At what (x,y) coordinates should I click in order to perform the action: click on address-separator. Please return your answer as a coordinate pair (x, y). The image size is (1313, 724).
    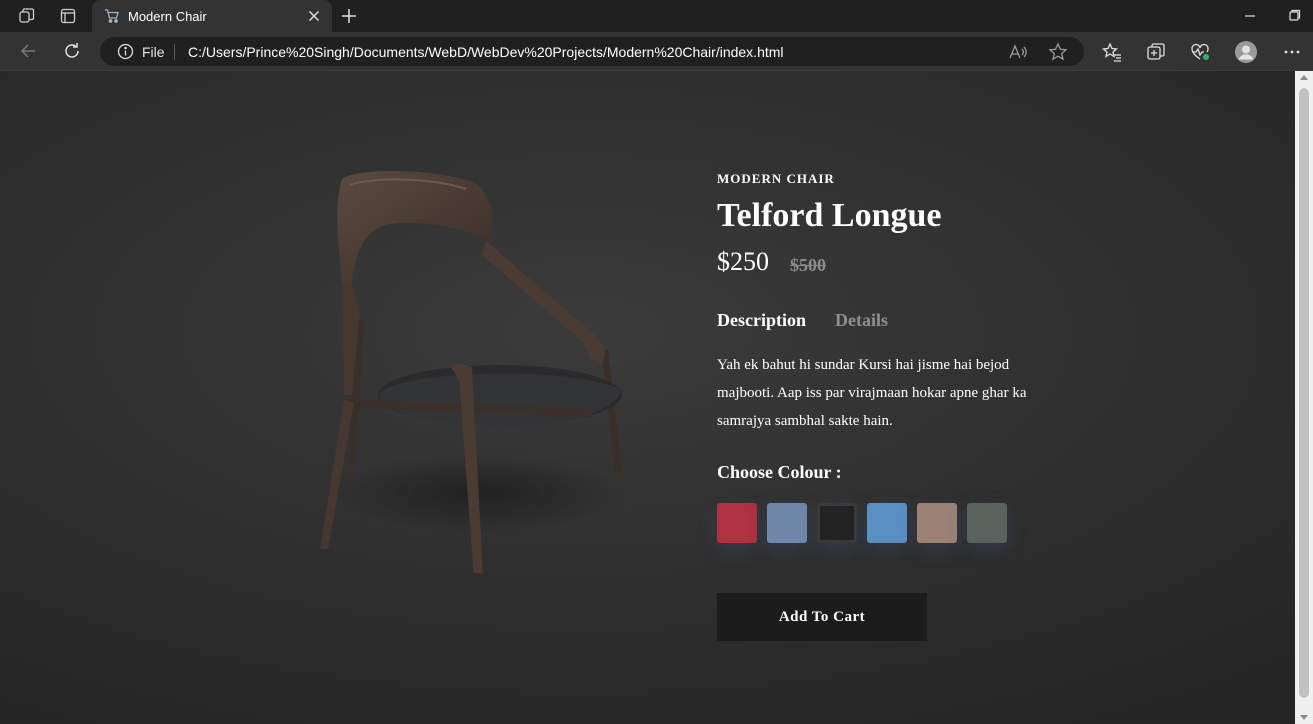
    Looking at the image, I should click on (174, 52).